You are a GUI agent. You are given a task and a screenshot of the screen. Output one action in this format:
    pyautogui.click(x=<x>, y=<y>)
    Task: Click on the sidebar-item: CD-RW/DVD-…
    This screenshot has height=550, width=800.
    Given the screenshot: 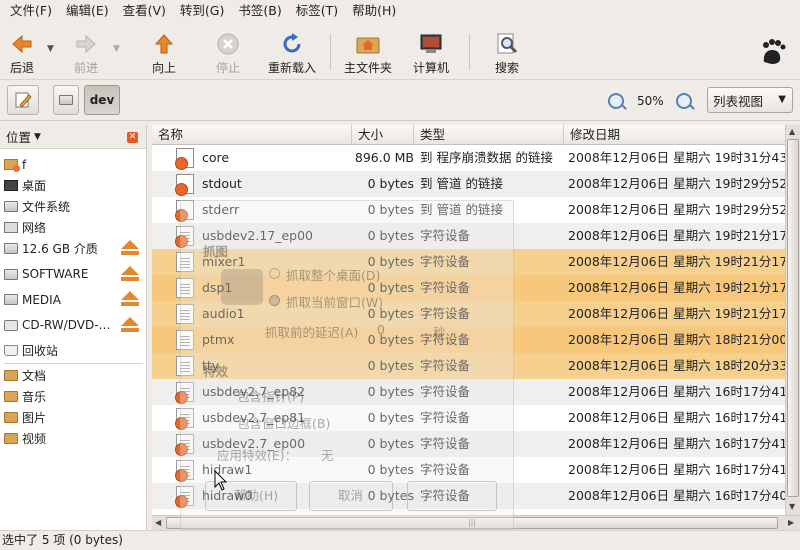 What is the action you would take?
    pyautogui.click(x=73, y=325)
    